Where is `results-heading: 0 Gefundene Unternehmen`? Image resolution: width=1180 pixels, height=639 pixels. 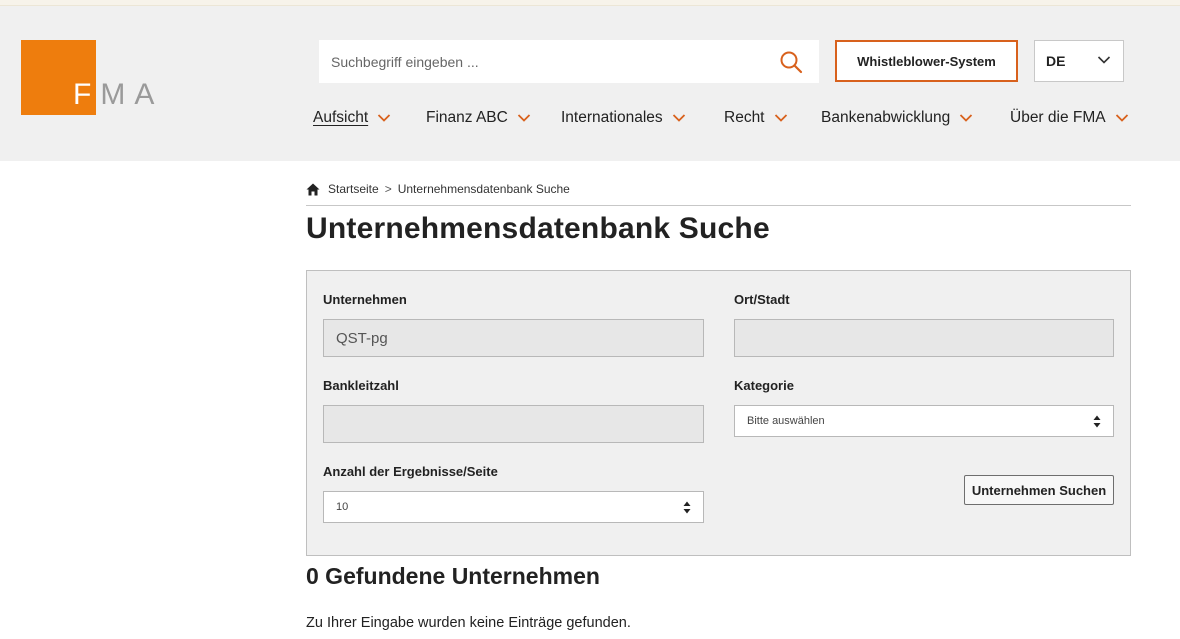 results-heading: 0 Gefundene Unternehmen is located at coordinates (453, 576).